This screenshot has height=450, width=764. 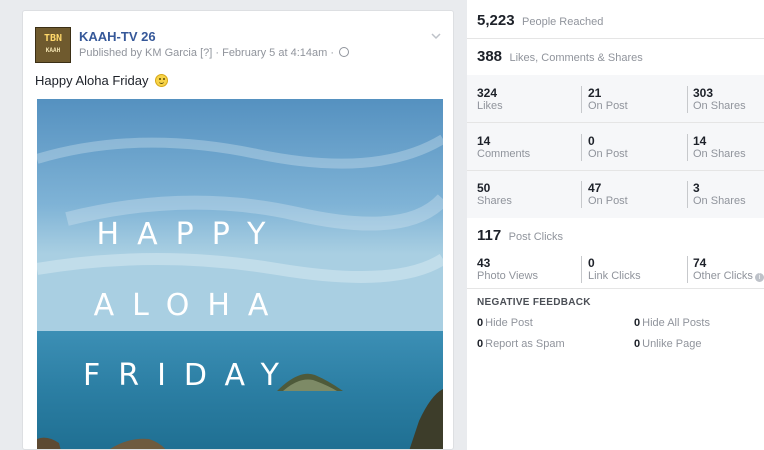 I want to click on reach-value: 5,223, so click(x=496, y=20).